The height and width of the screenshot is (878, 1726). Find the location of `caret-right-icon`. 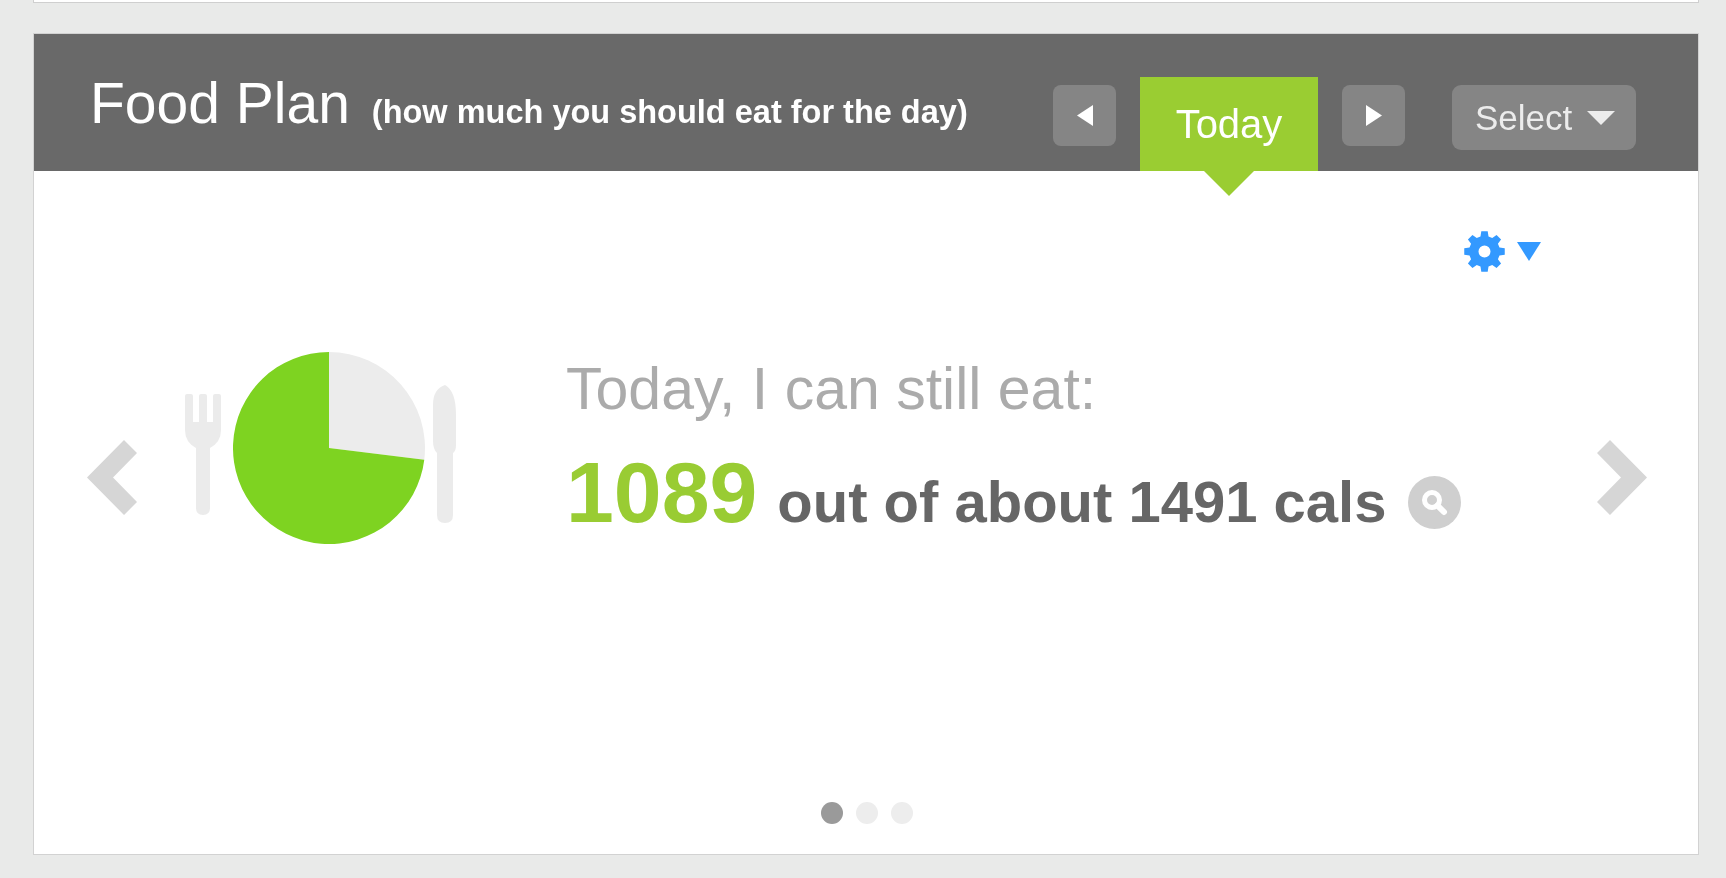

caret-right-icon is located at coordinates (1373, 115).